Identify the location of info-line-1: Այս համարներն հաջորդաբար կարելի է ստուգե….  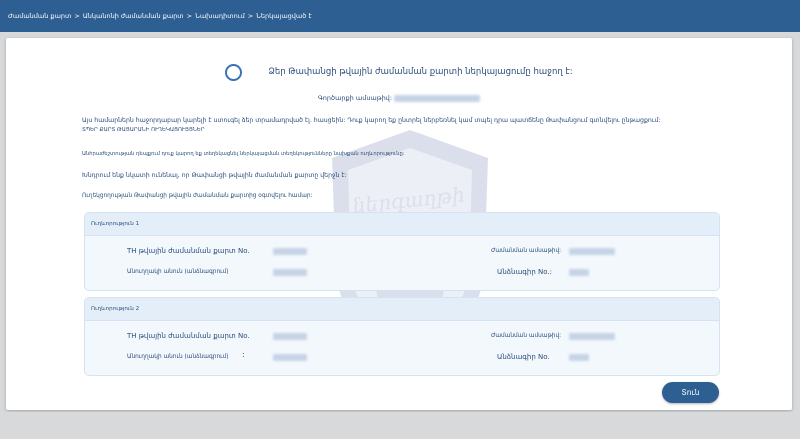
(371, 120).